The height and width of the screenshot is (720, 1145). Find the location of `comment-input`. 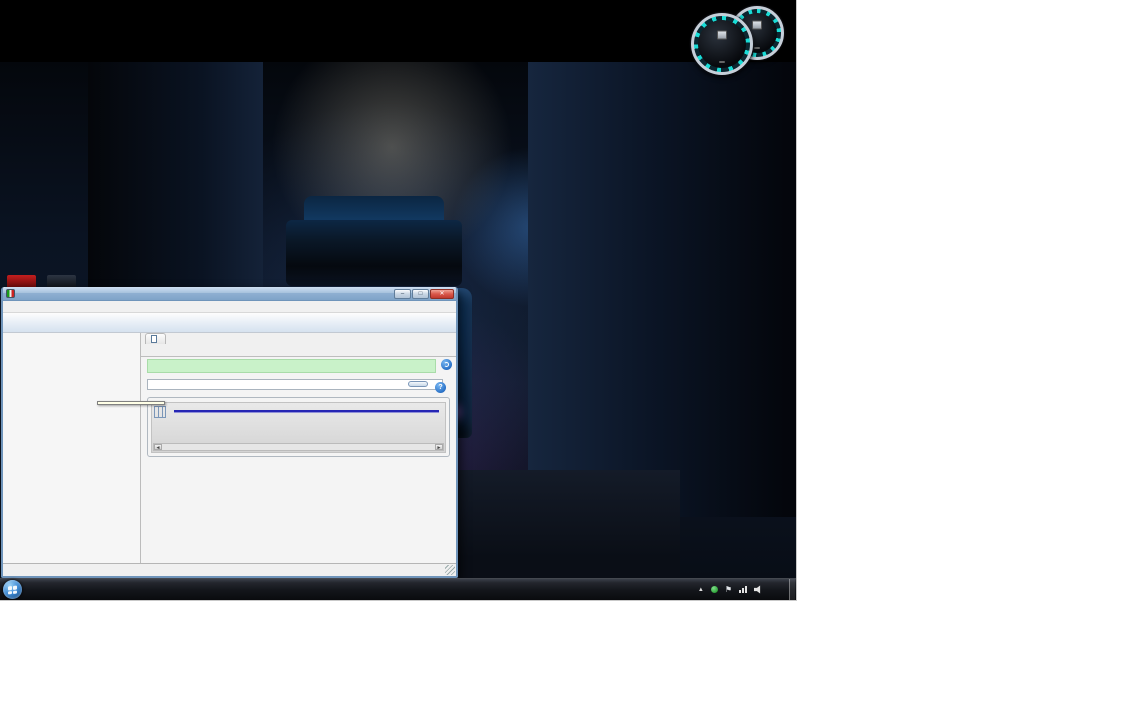

comment-input is located at coordinates (295, 384).